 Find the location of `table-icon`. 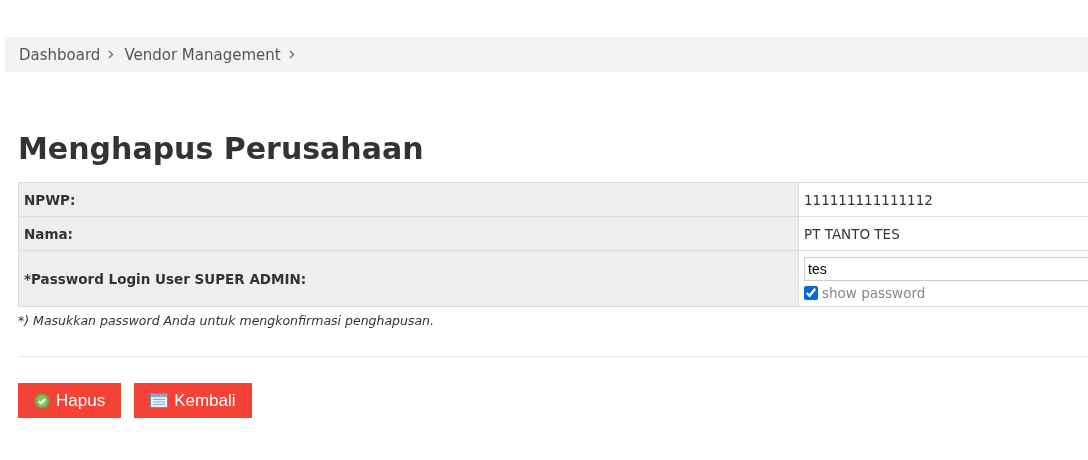

table-icon is located at coordinates (159, 400).